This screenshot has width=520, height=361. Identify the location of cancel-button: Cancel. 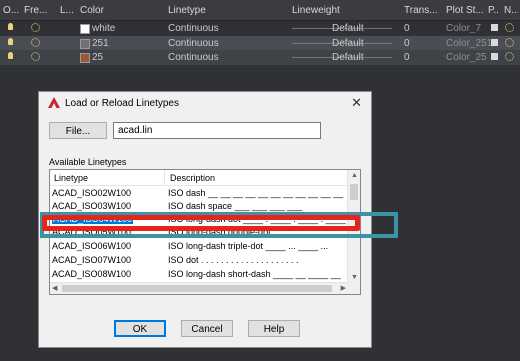
(207, 328).